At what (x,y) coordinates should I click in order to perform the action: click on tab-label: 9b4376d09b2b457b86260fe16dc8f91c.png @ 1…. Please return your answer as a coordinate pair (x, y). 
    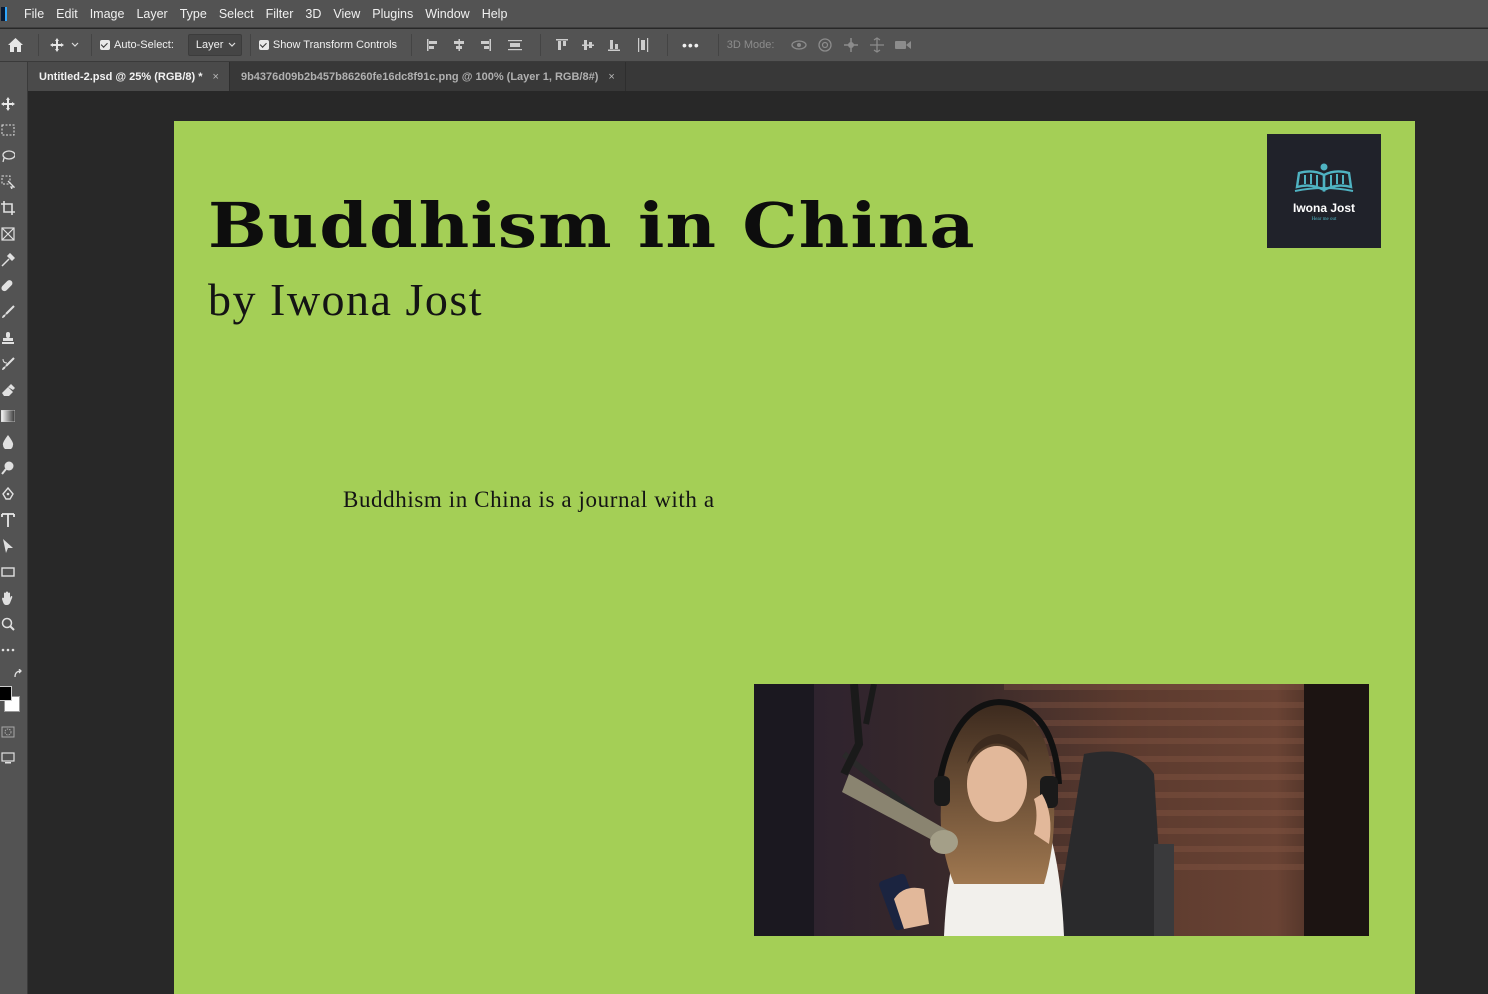
    Looking at the image, I should click on (419, 76).